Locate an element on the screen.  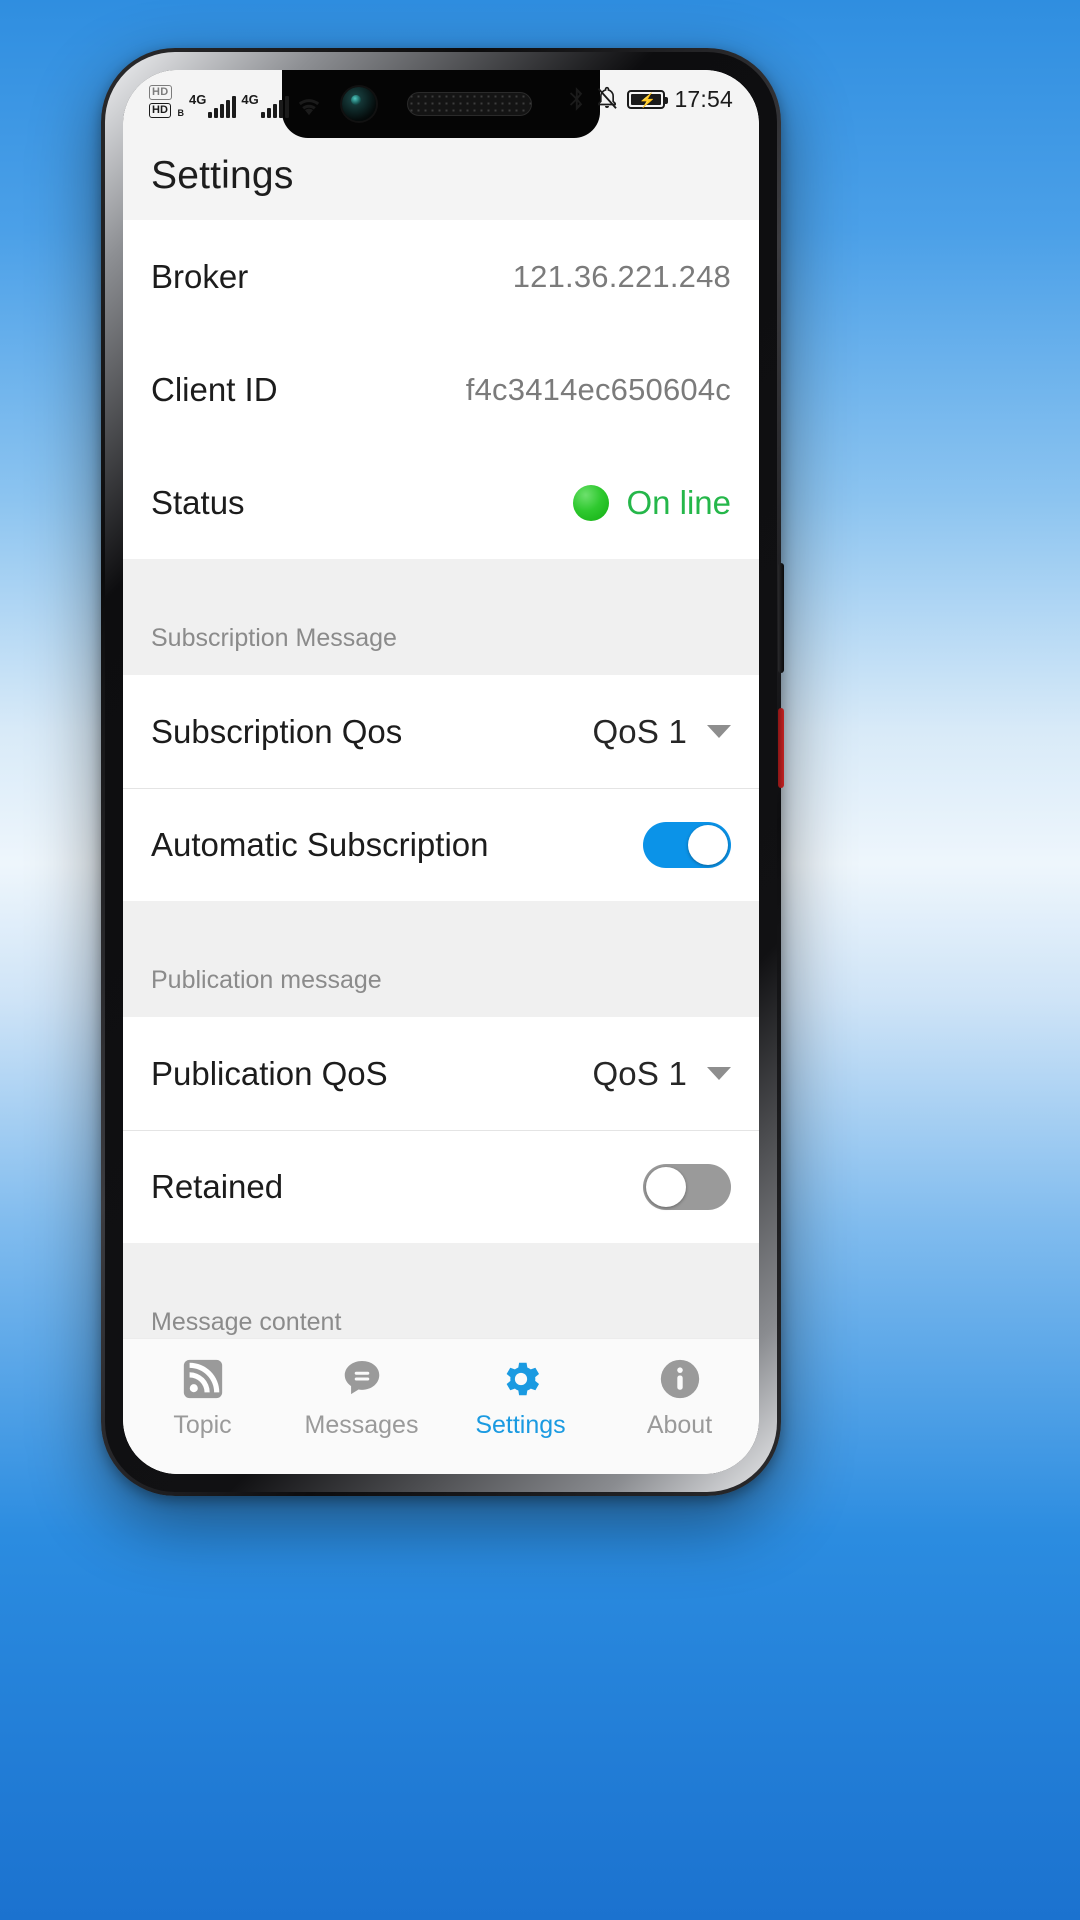
status-text: On line is located at coordinates (678, 502).